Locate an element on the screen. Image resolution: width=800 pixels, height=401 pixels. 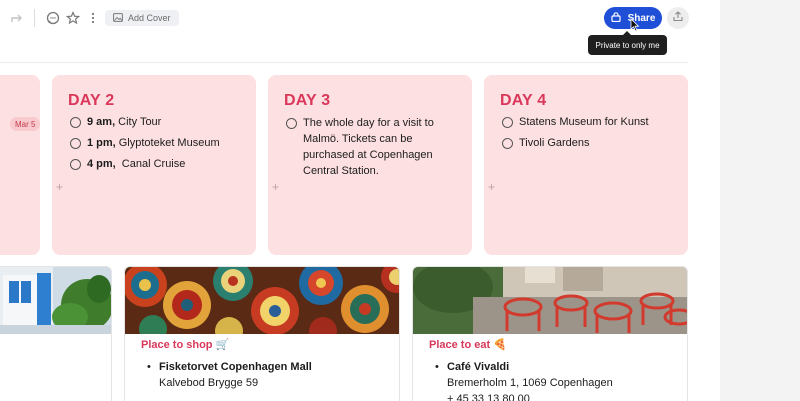
task-text-line: The whole day for a visit to is located at coordinates (368, 123).